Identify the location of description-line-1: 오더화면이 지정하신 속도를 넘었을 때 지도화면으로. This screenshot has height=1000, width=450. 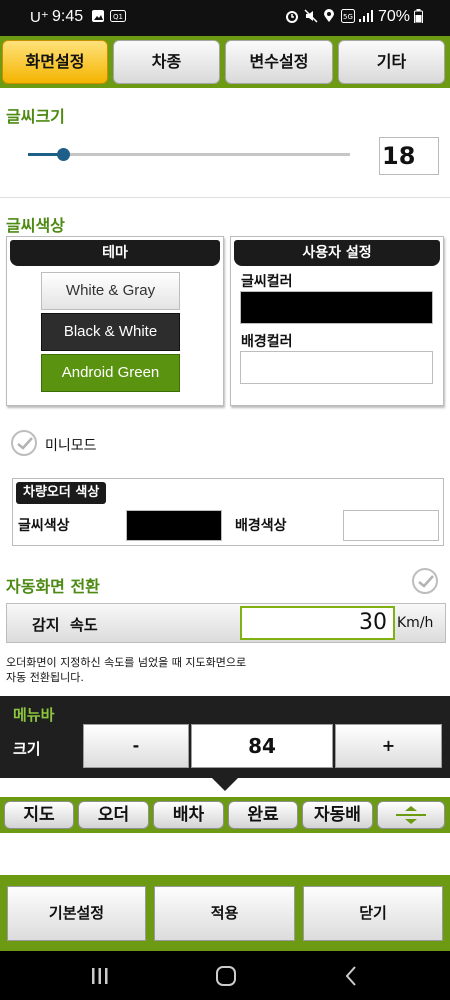
(126, 662).